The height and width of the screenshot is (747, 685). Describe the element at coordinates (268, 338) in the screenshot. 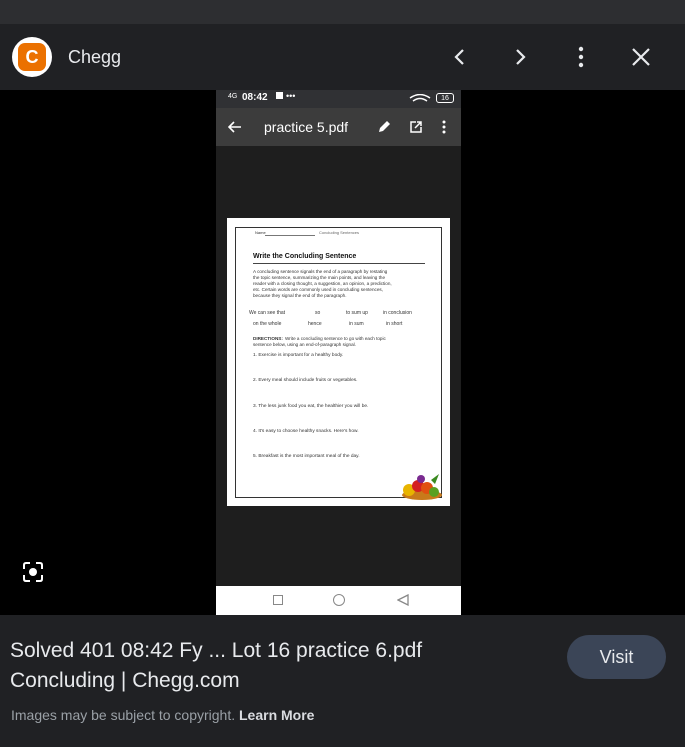

I see `directions-label: DIRECTIONS:` at that location.